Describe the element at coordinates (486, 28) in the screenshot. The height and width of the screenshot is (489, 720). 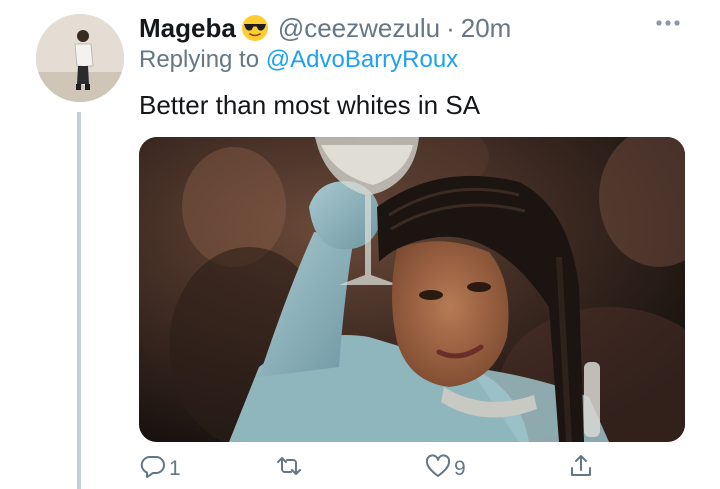
I see `timestamp: 20m` at that location.